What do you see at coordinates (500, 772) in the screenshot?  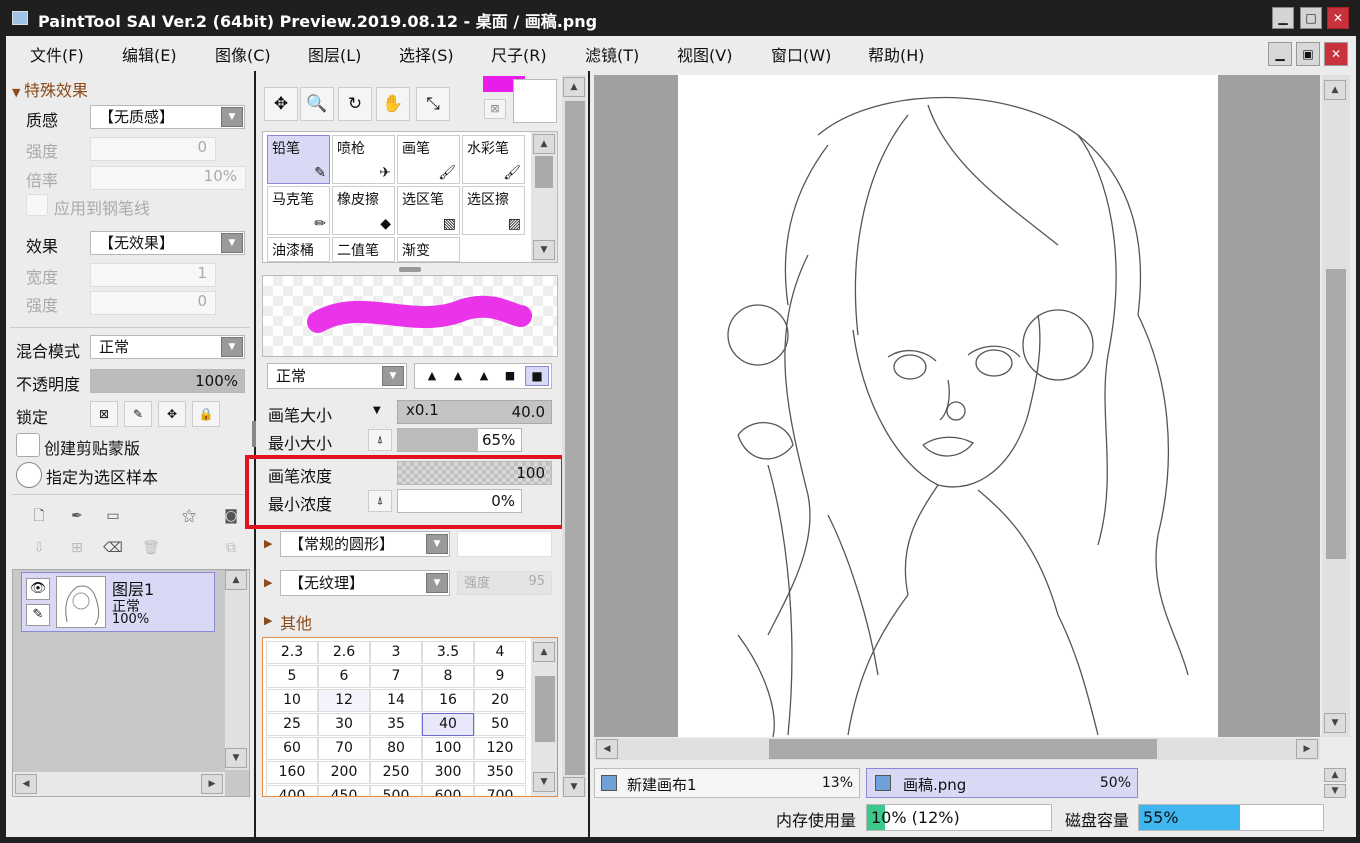 I see `size-preset-button: 350` at bounding box center [500, 772].